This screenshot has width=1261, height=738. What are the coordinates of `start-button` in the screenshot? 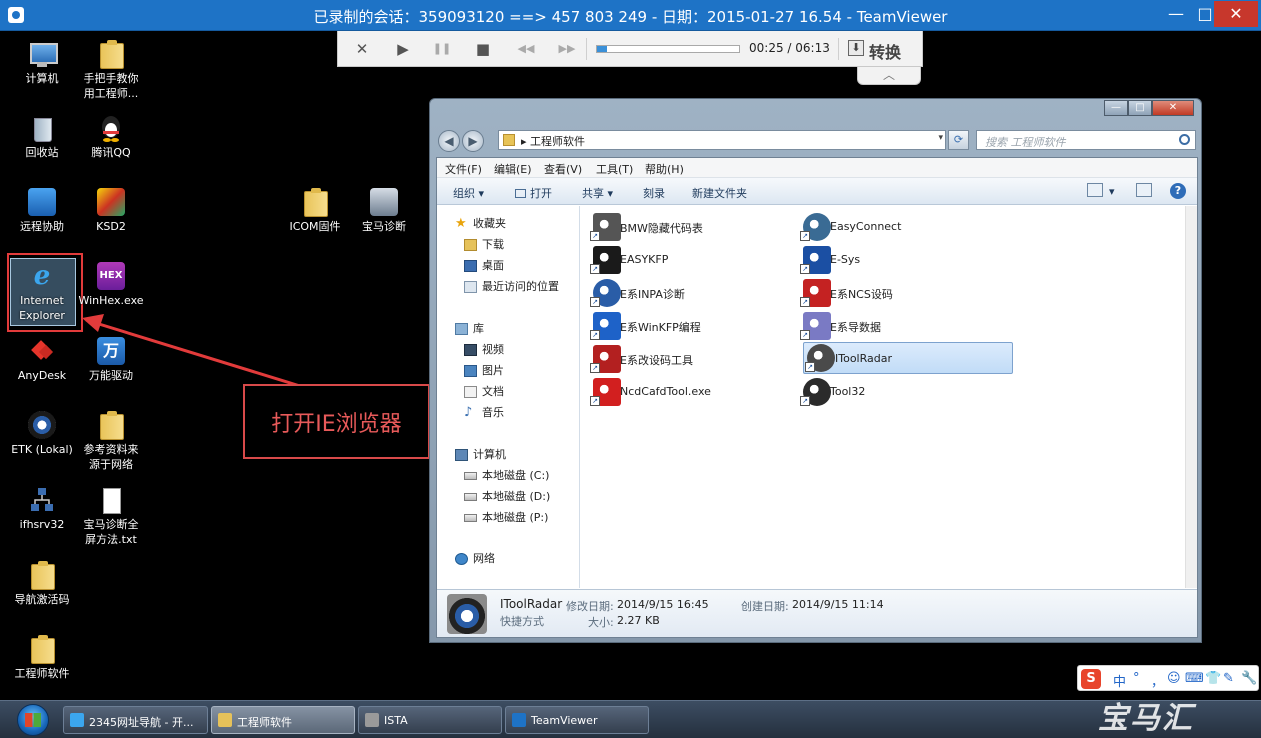 It's located at (33, 720).